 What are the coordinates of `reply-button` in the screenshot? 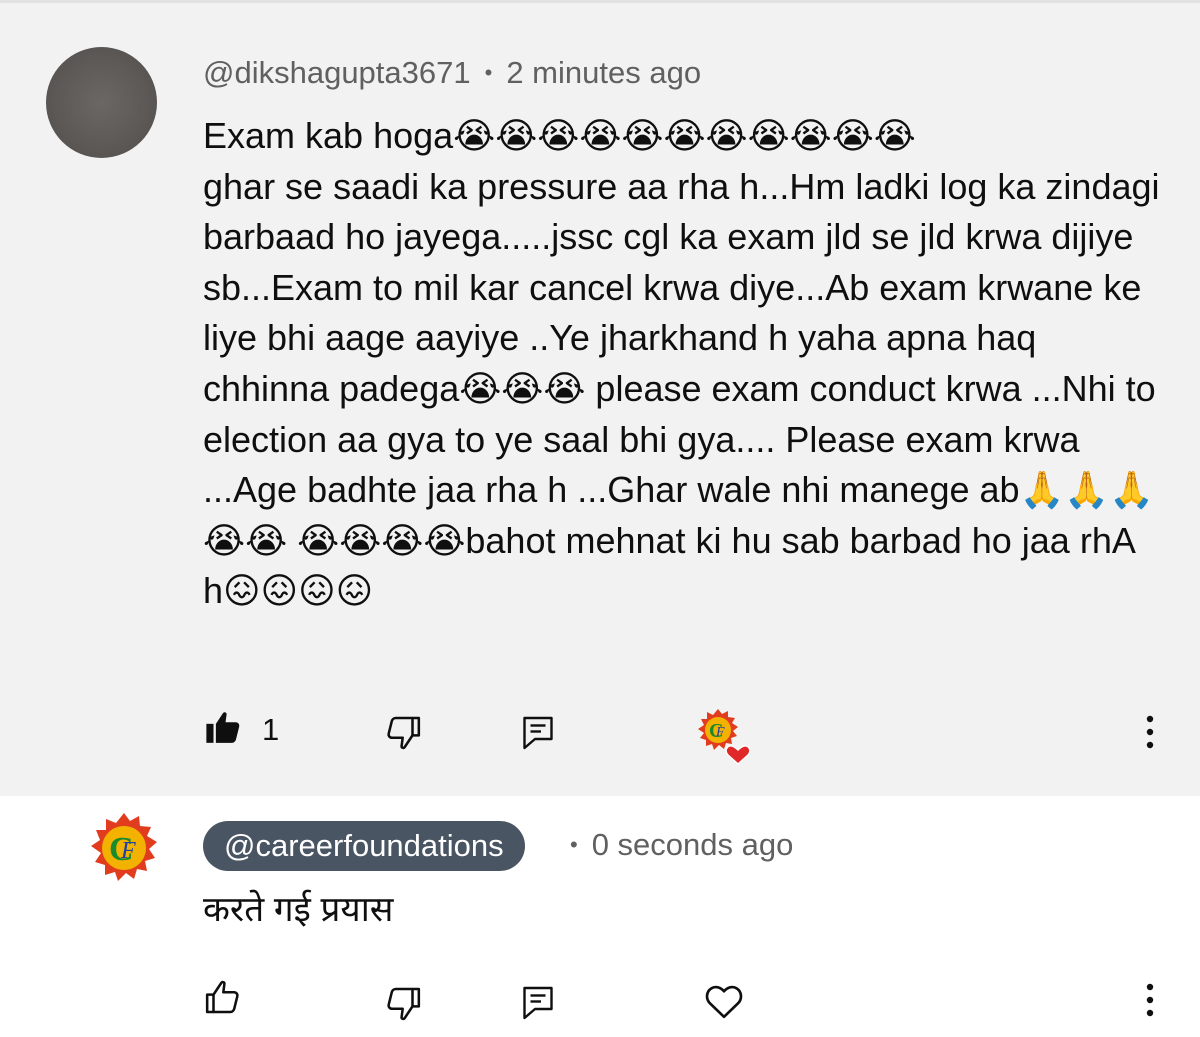 It's located at (538, 733).